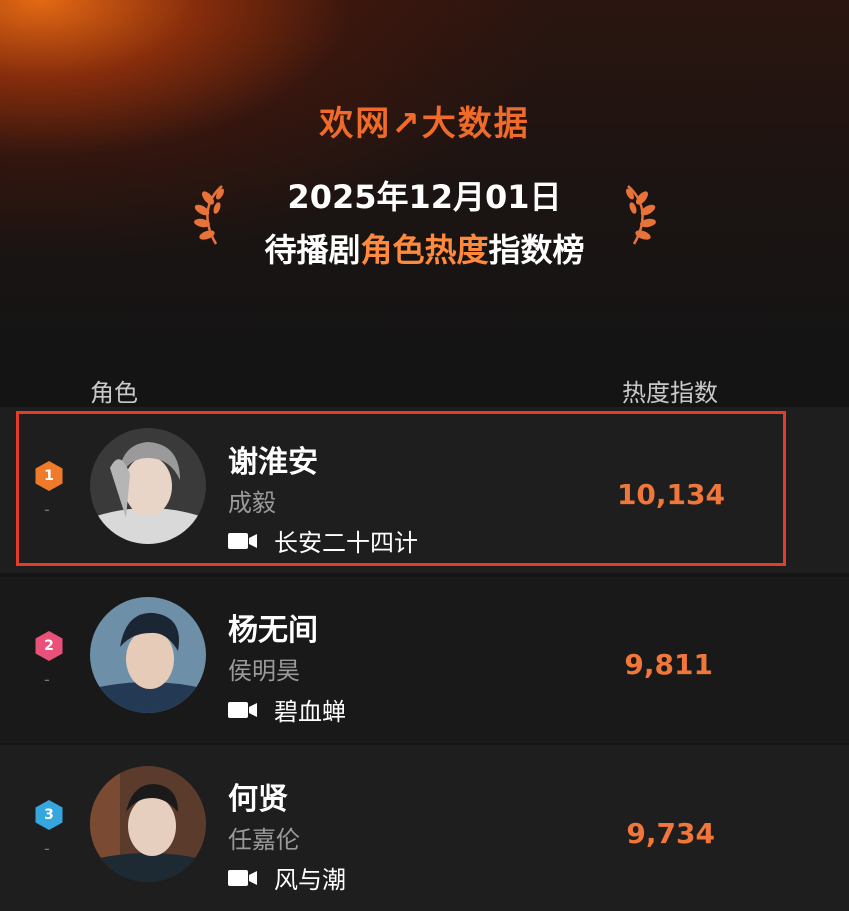 The width and height of the screenshot is (849, 911). Describe the element at coordinates (264, 671) in the screenshot. I see `actor-name-2: 侯明昊` at that location.